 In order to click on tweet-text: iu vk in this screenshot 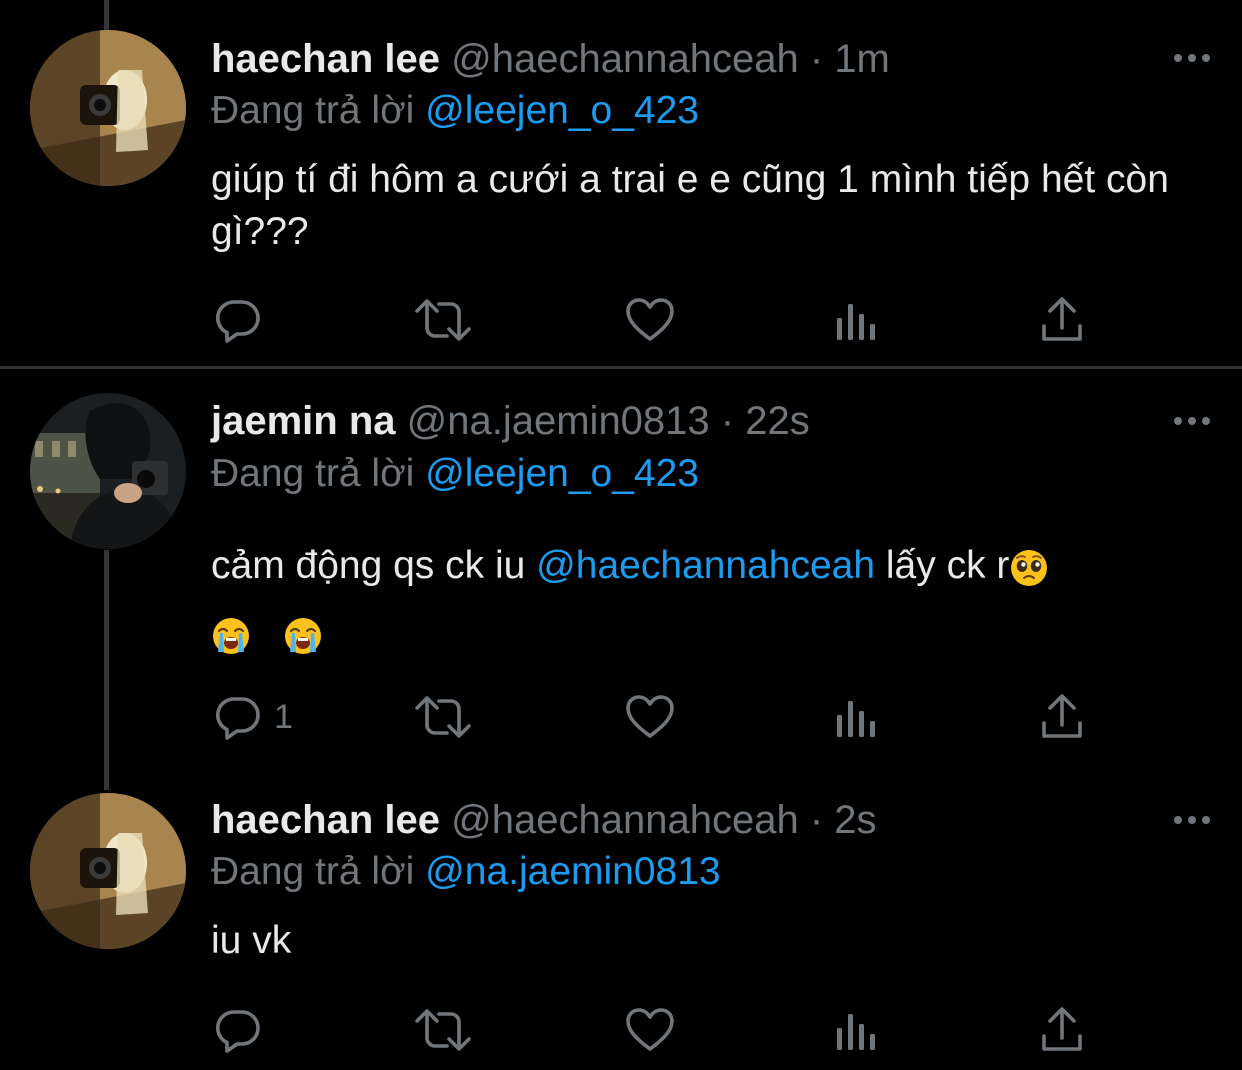, I will do `click(251, 940)`.